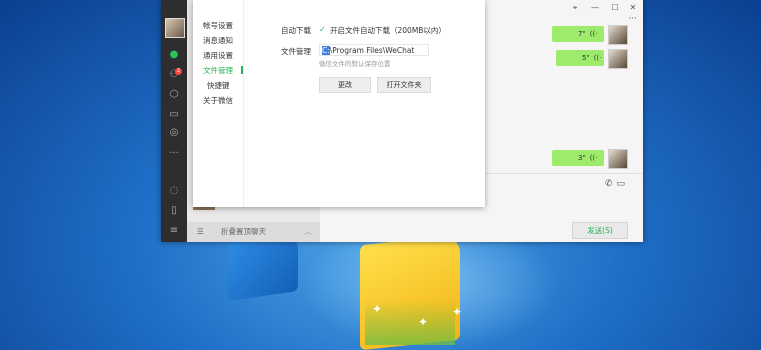  Describe the element at coordinates (175, 28) in the screenshot. I see `user-avatar` at that location.